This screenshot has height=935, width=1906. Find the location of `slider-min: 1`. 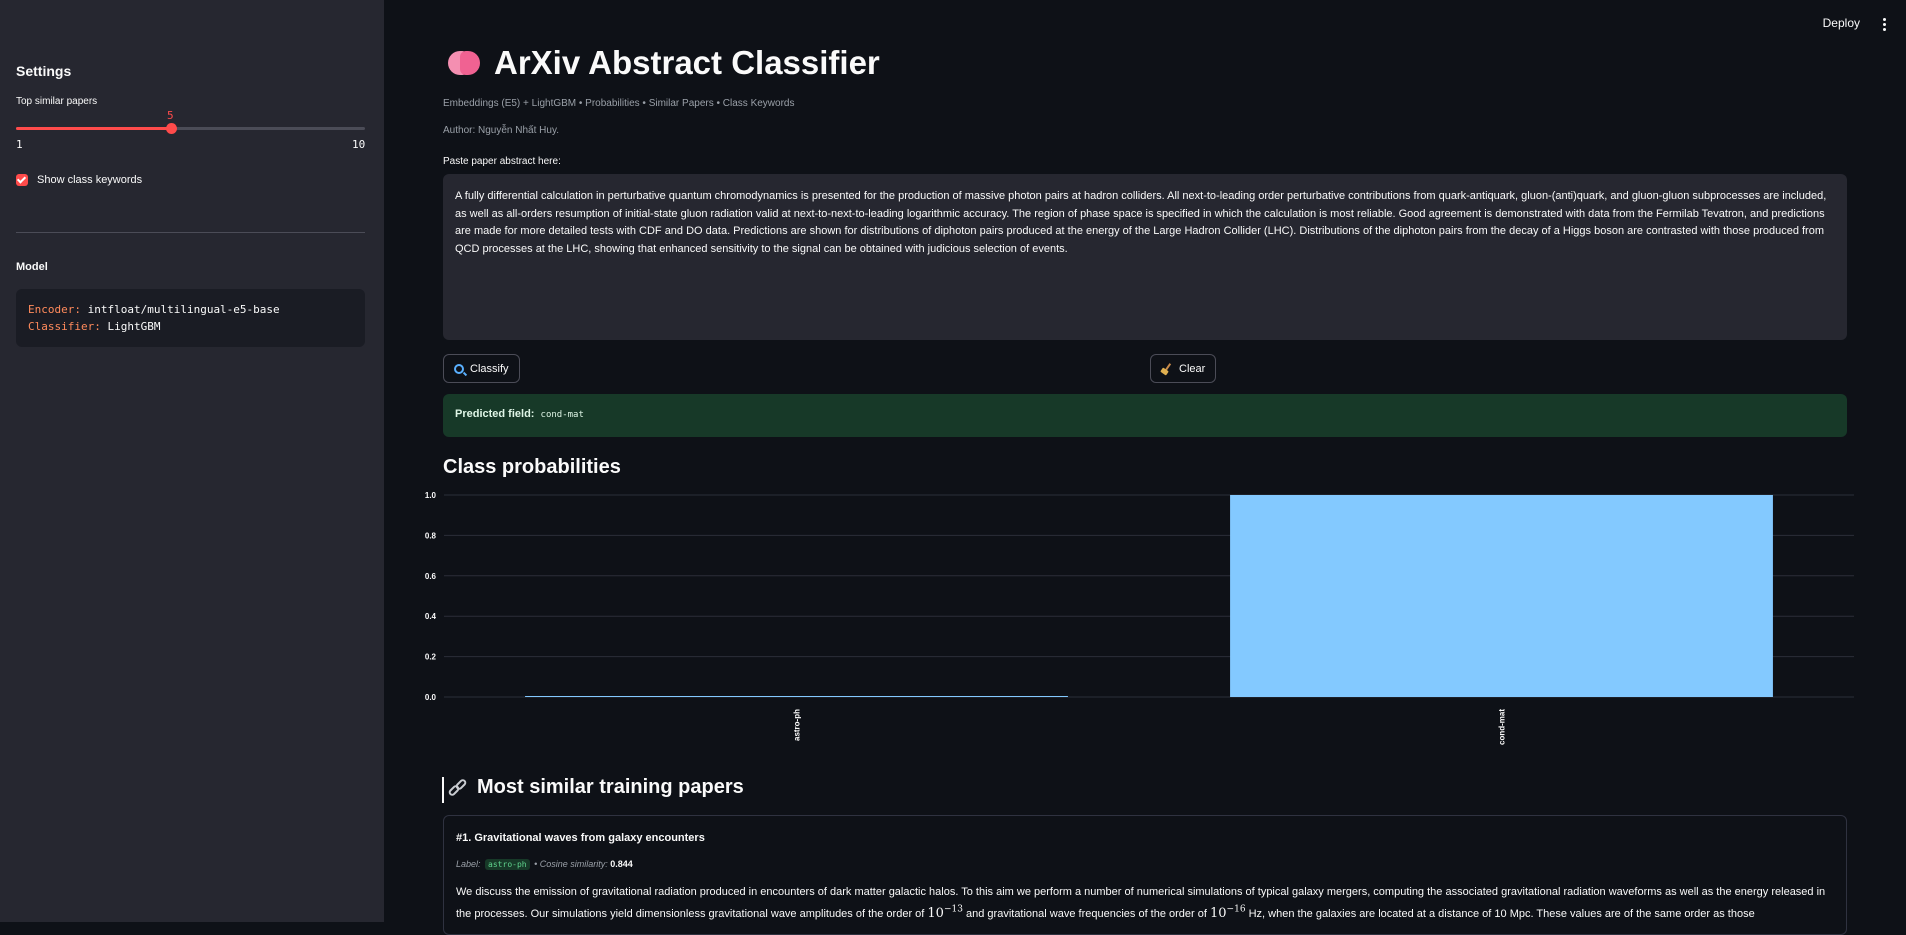

slider-min: 1 is located at coordinates (19, 144).